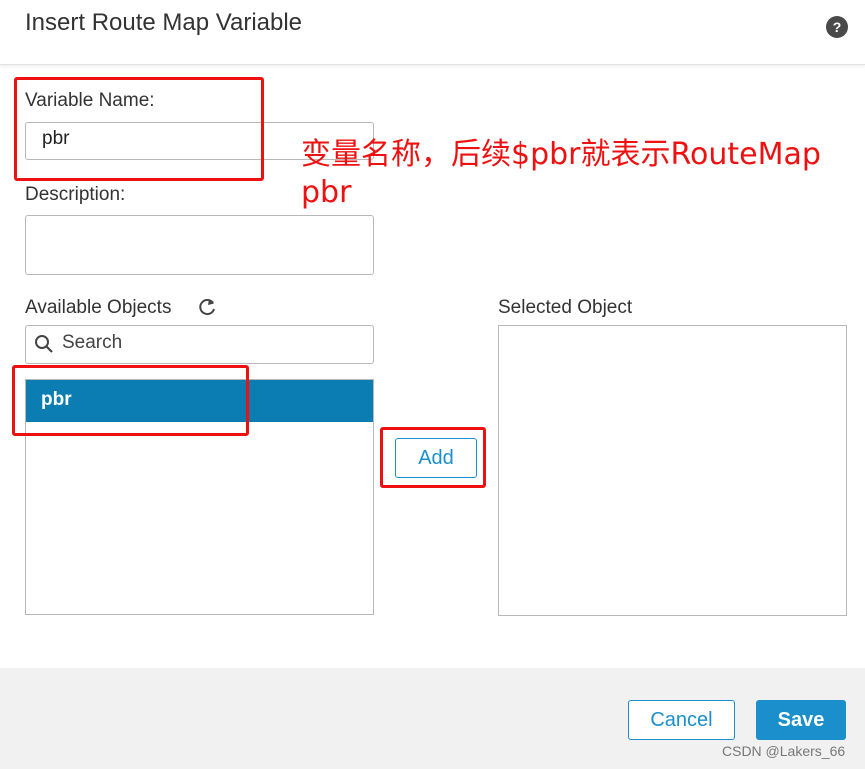 The height and width of the screenshot is (769, 865). Describe the element at coordinates (199, 245) in the screenshot. I see `description-textarea` at that location.